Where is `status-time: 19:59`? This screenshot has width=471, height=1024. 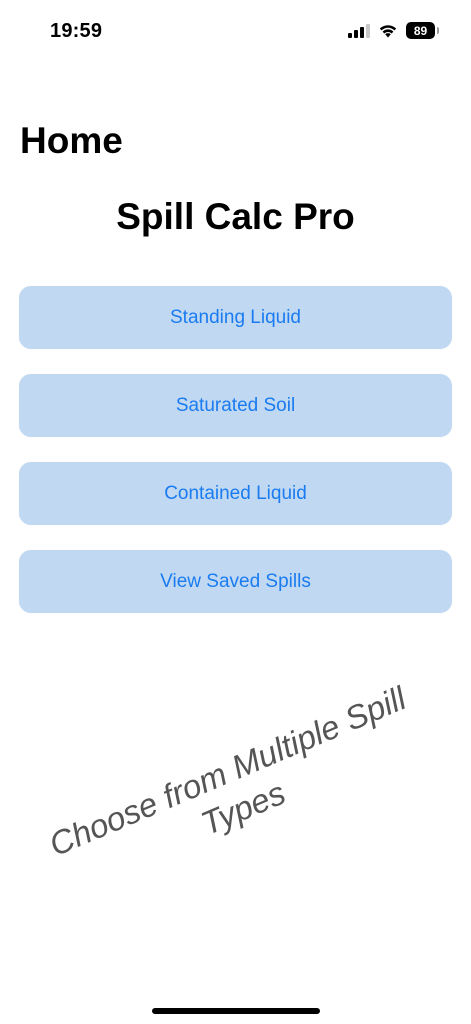
status-time: 19:59 is located at coordinates (76, 31).